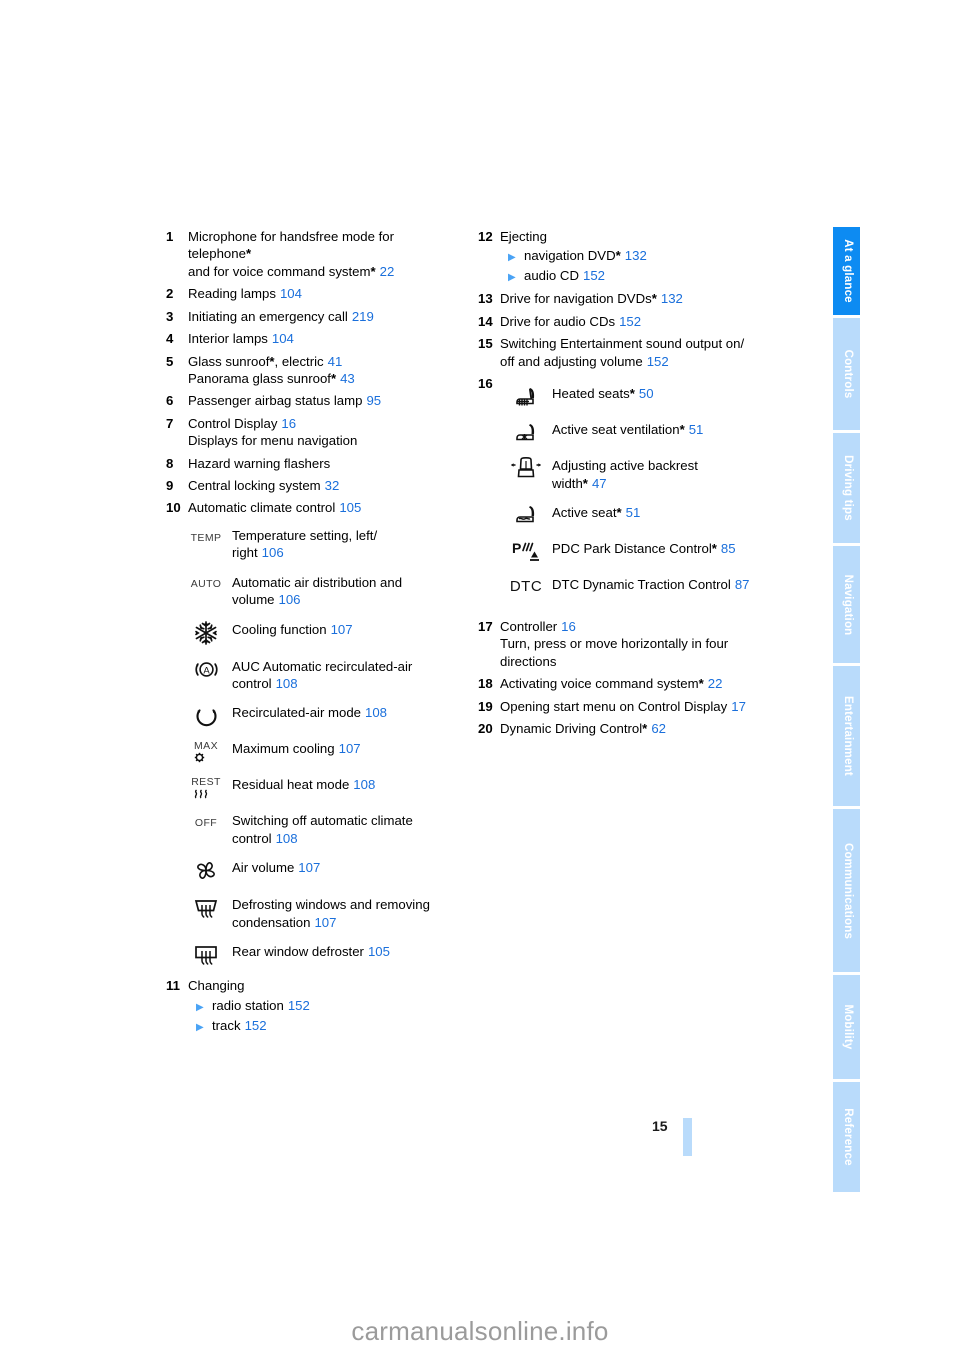  I want to click on item-number: 15, so click(485, 344).